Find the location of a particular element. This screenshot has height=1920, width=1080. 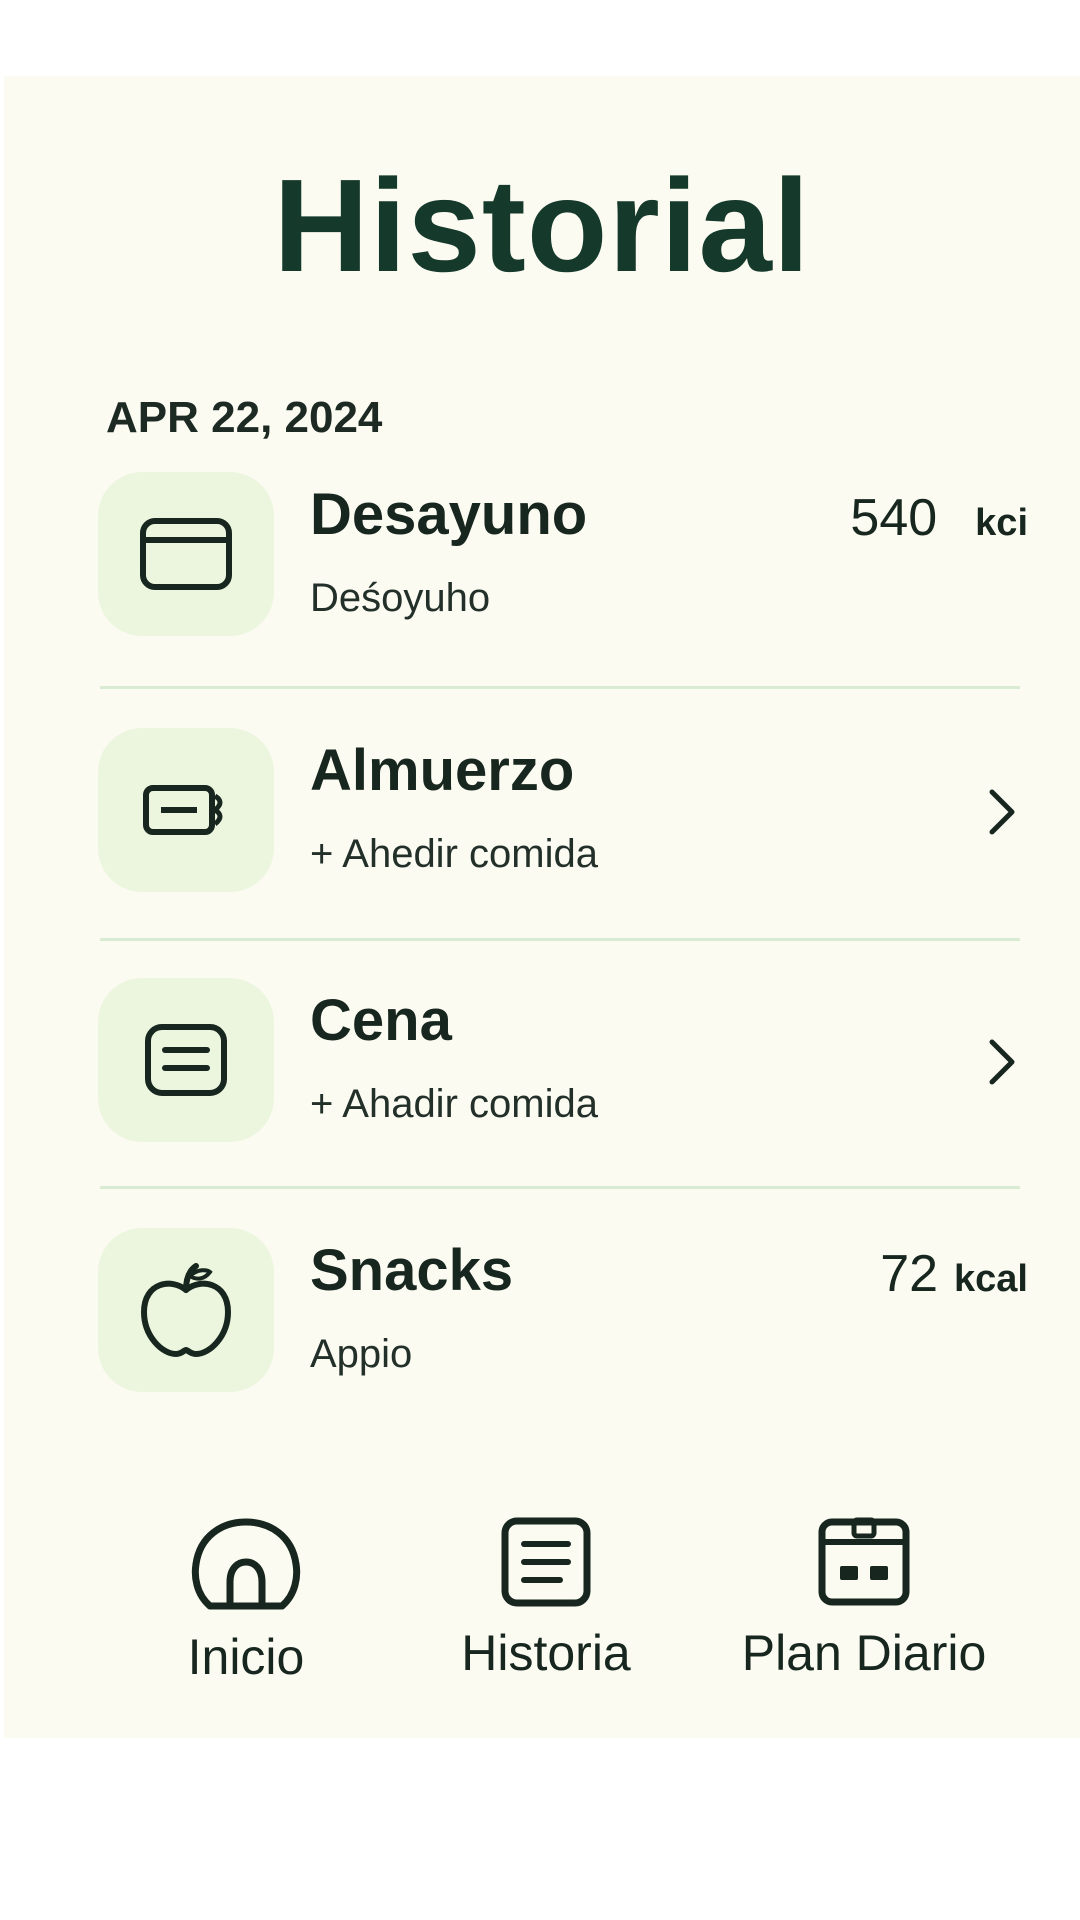

meal-row-almuerzo: Almuerzo + Ahedir comida is located at coordinates (563, 818).